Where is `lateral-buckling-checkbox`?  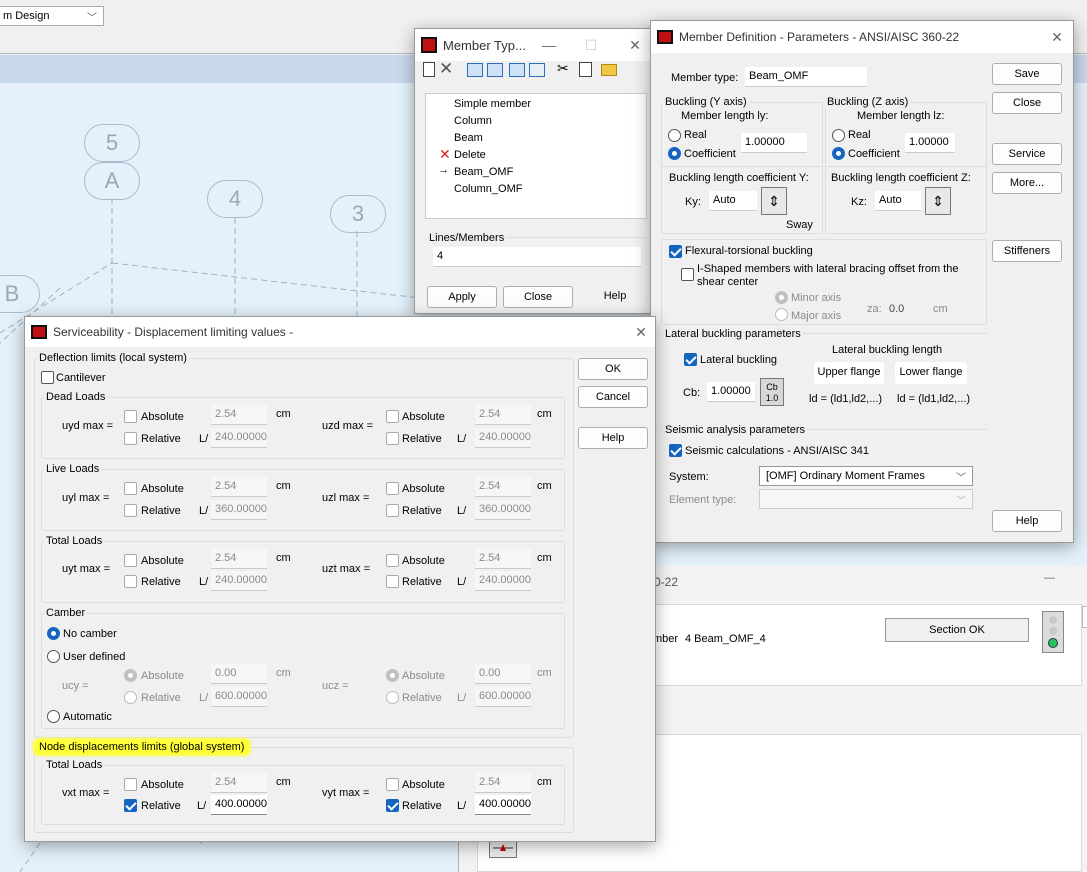 lateral-buckling-checkbox is located at coordinates (690, 359).